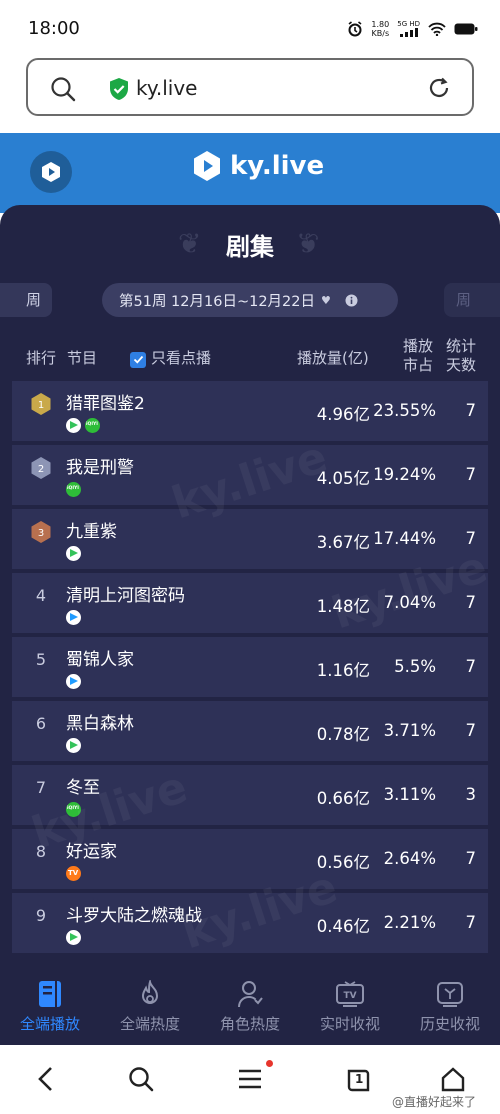 This screenshot has height=1114, width=500. I want to click on tab-realtime-rating: TV 实时收视, so click(350, 1005).